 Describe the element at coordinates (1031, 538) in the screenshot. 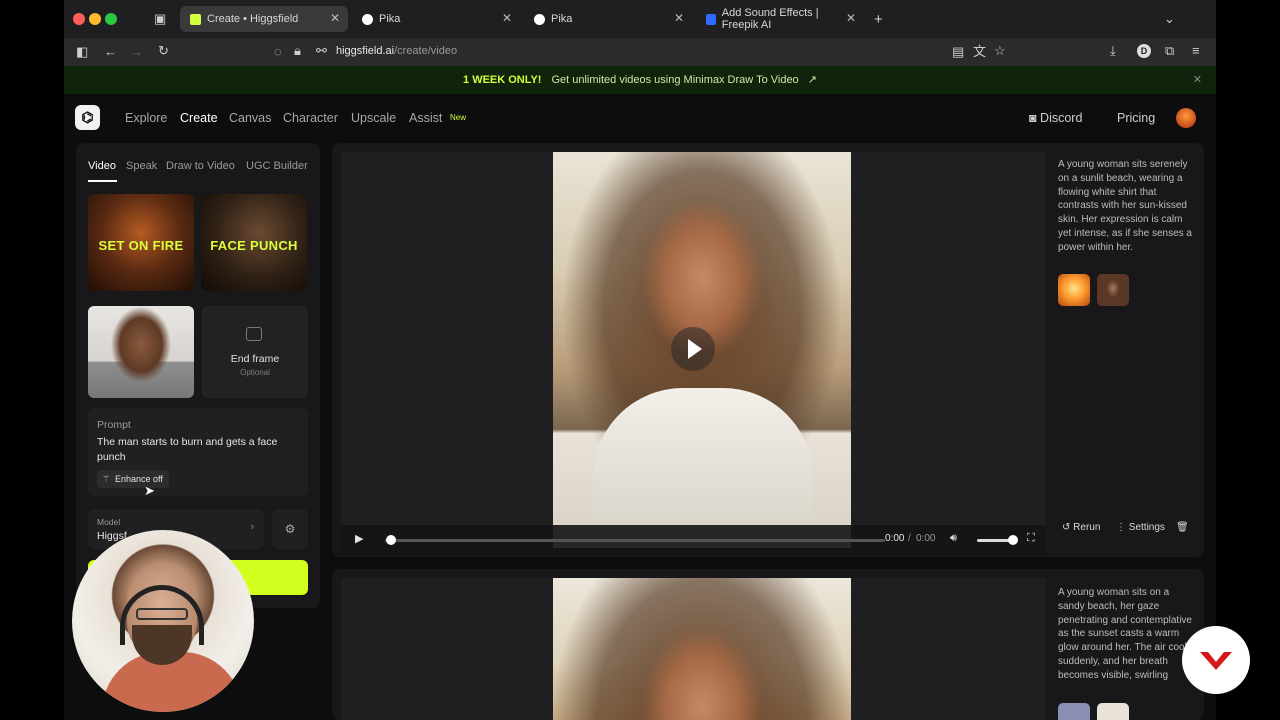

I see `fullscreen-icon: ⛶` at that location.